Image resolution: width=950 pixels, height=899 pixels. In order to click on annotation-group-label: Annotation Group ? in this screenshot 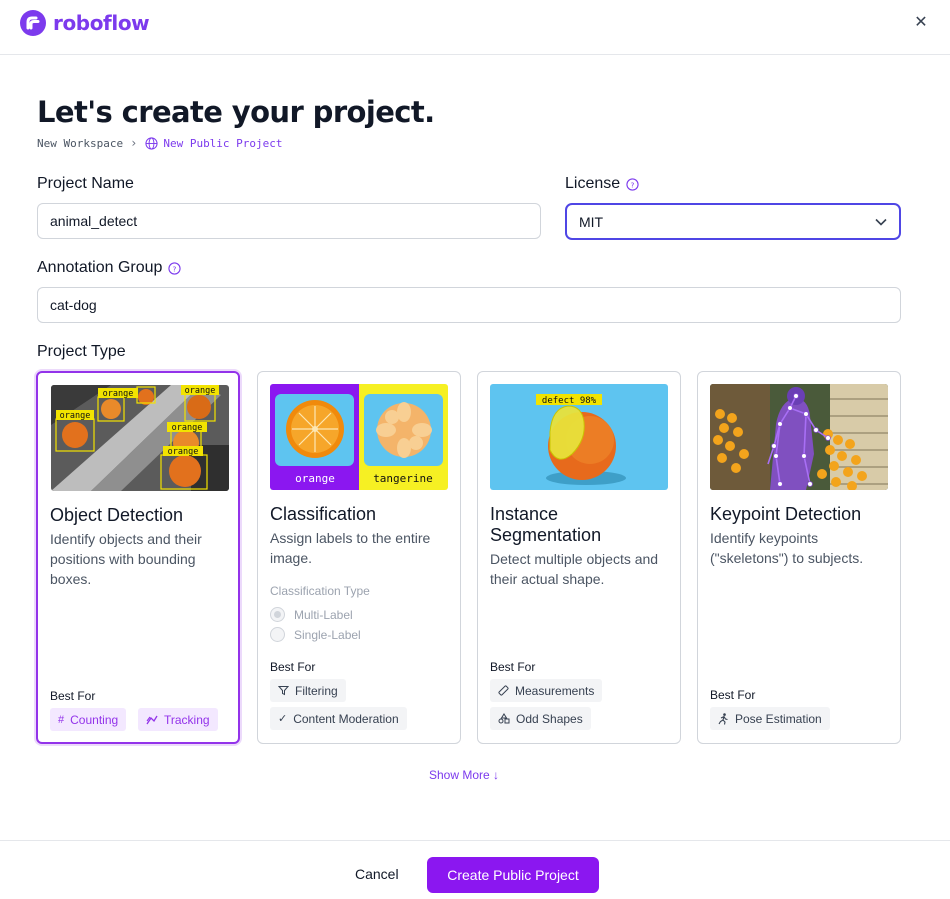, I will do `click(109, 268)`.